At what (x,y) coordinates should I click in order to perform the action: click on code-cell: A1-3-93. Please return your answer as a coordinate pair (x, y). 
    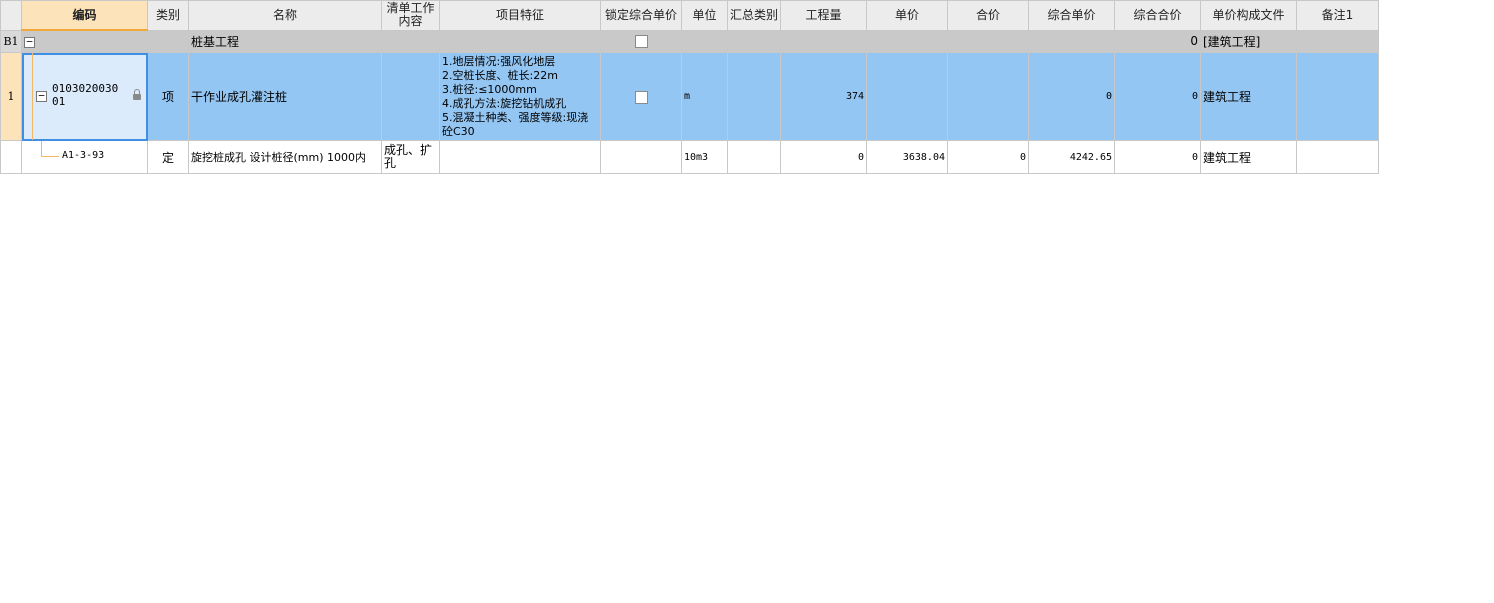
    Looking at the image, I should click on (84, 157).